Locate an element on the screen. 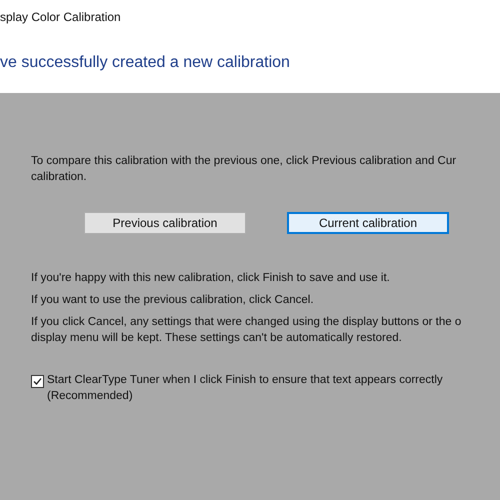  instruction-text: If you're happy with this new calibration, click Finish to save and use it. is located at coordinates (211, 278).